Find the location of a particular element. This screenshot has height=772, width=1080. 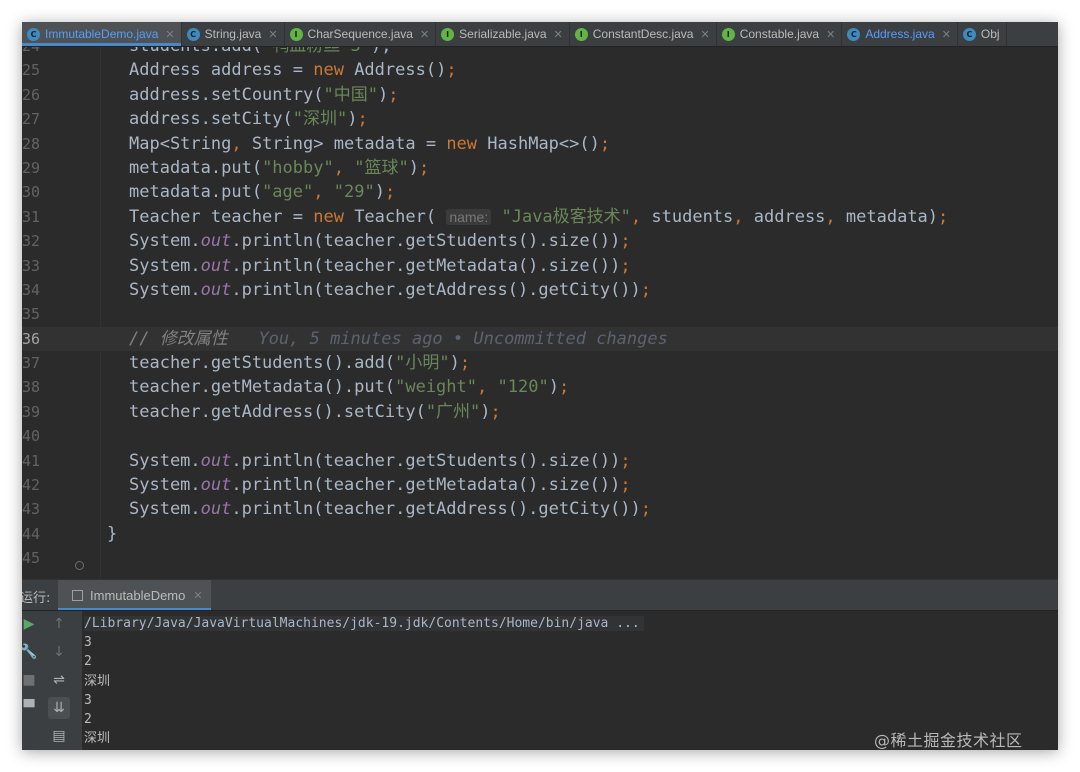

tab-serializable: I Serializable.java ✕ is located at coordinates (503, 34).